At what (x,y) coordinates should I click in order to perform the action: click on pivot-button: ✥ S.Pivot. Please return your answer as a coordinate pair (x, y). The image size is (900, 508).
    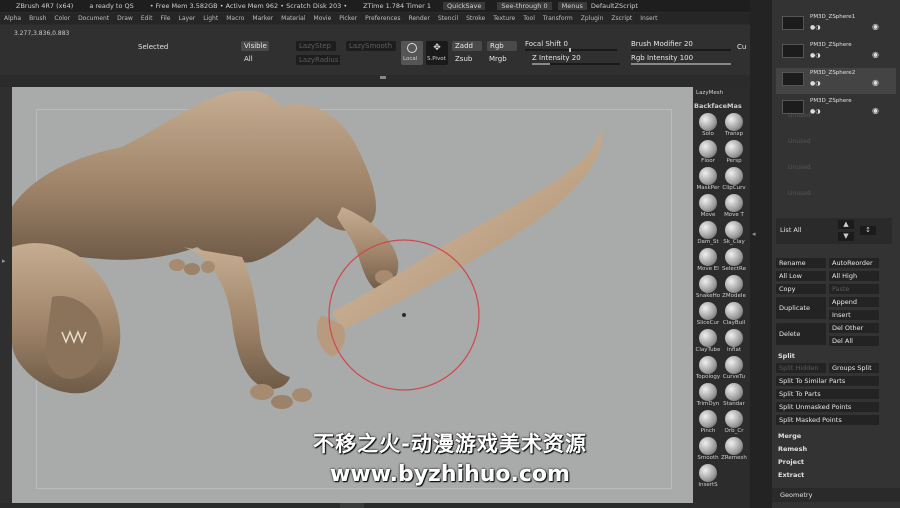
    Looking at the image, I should click on (437, 53).